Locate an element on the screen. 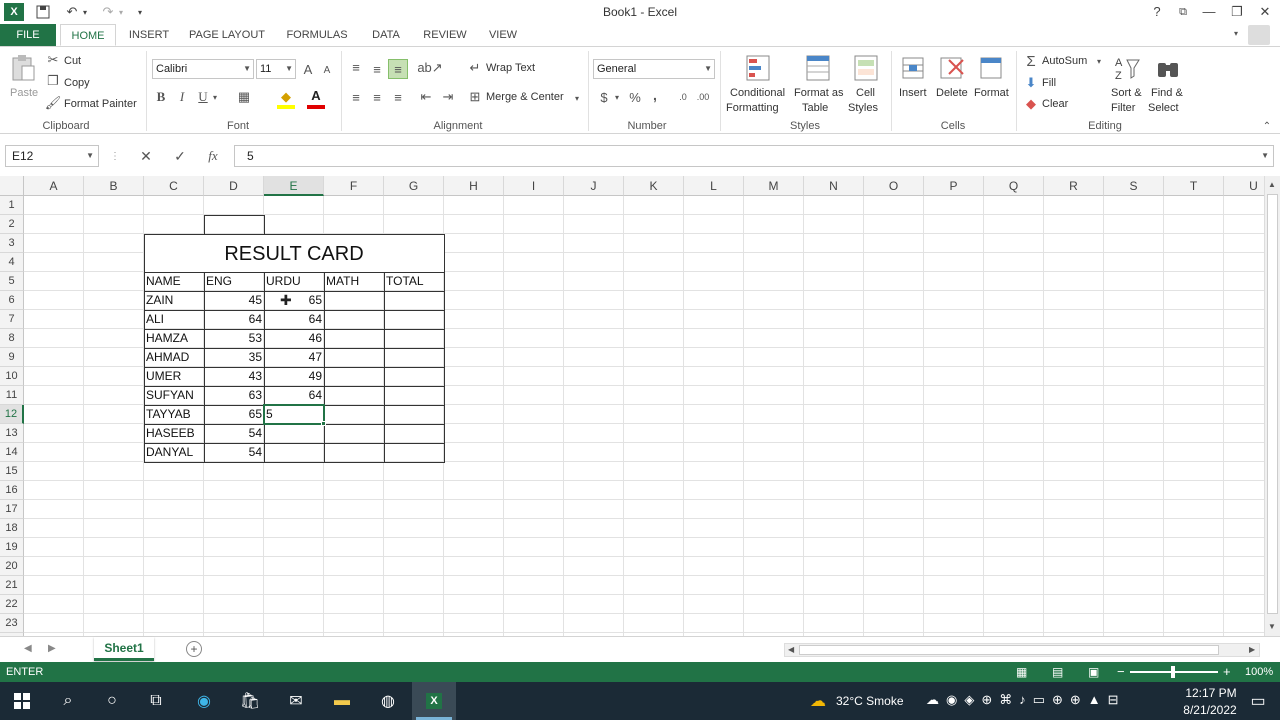 This screenshot has width=1280, height=720. format-as-table-icon is located at coordinates (818, 68).